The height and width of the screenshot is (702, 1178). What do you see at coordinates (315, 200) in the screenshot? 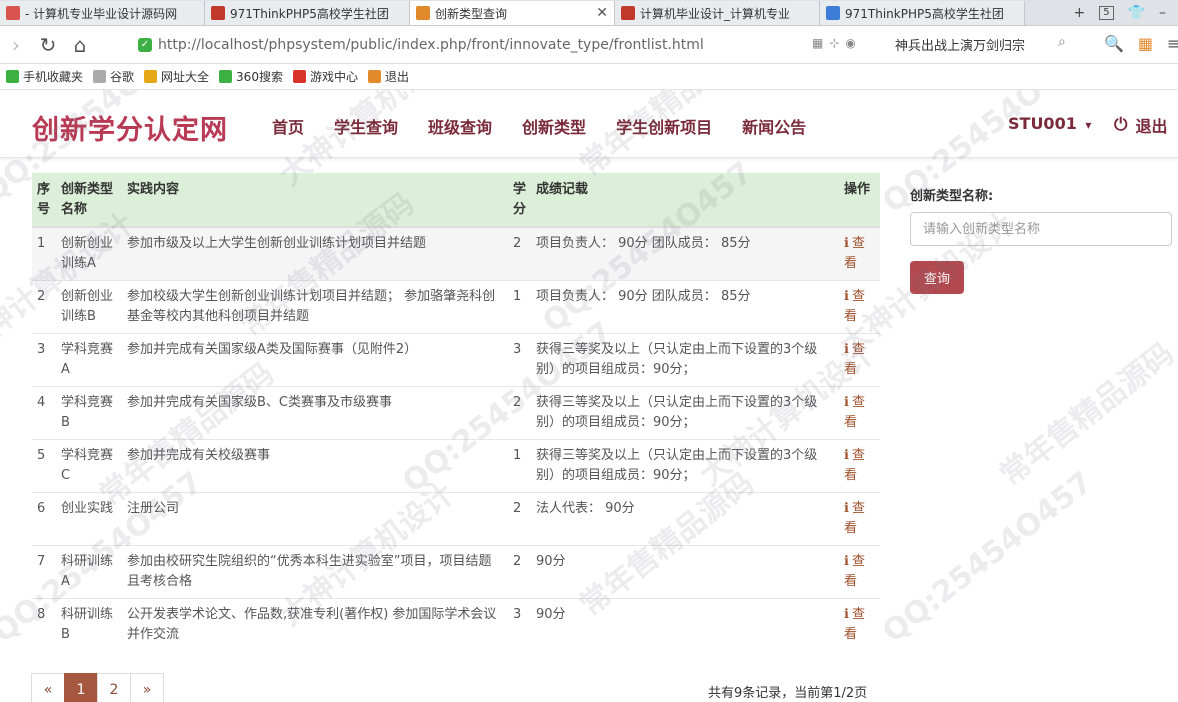
I see `header-content: 实践内容` at bounding box center [315, 200].